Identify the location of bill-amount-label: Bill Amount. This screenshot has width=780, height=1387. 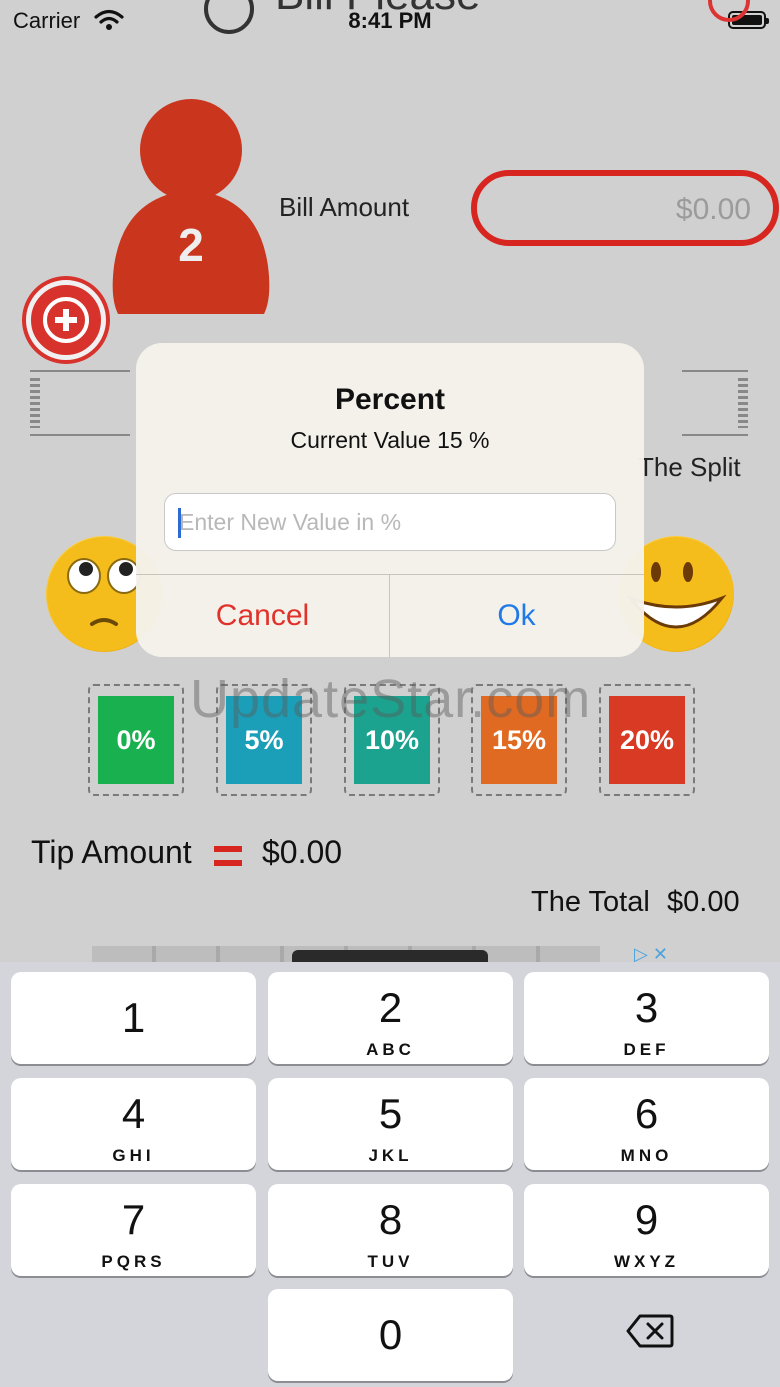
(344, 207).